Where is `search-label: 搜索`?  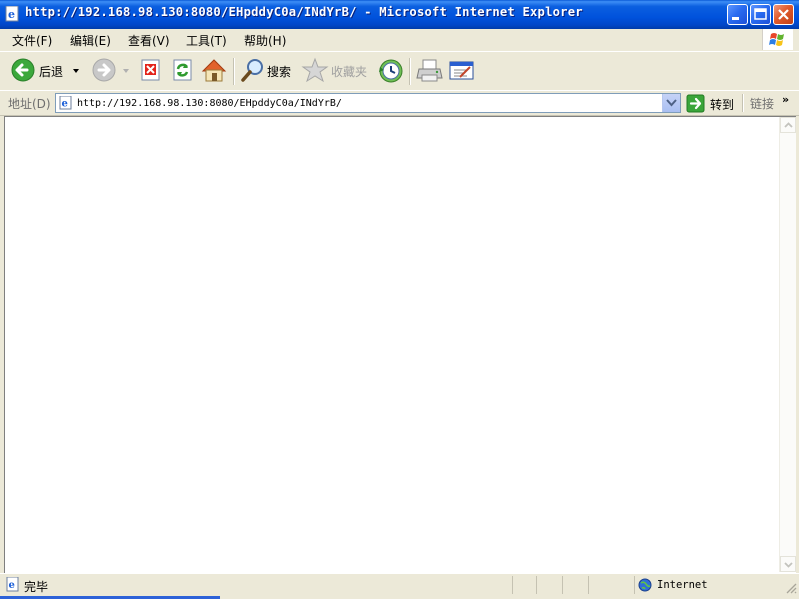 search-label: 搜索 is located at coordinates (279, 72).